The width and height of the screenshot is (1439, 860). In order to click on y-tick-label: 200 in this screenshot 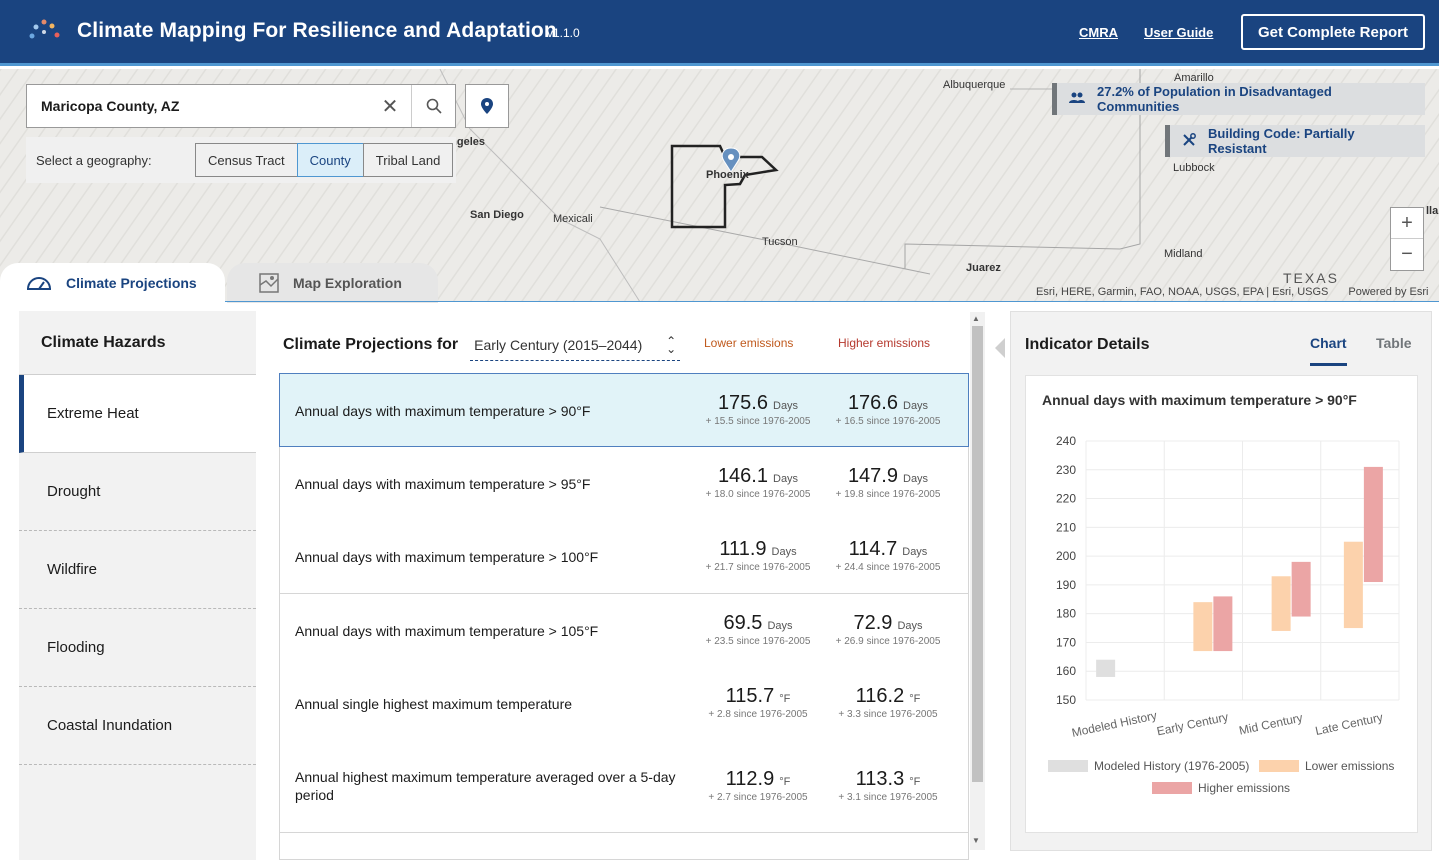, I will do `click(1066, 556)`.